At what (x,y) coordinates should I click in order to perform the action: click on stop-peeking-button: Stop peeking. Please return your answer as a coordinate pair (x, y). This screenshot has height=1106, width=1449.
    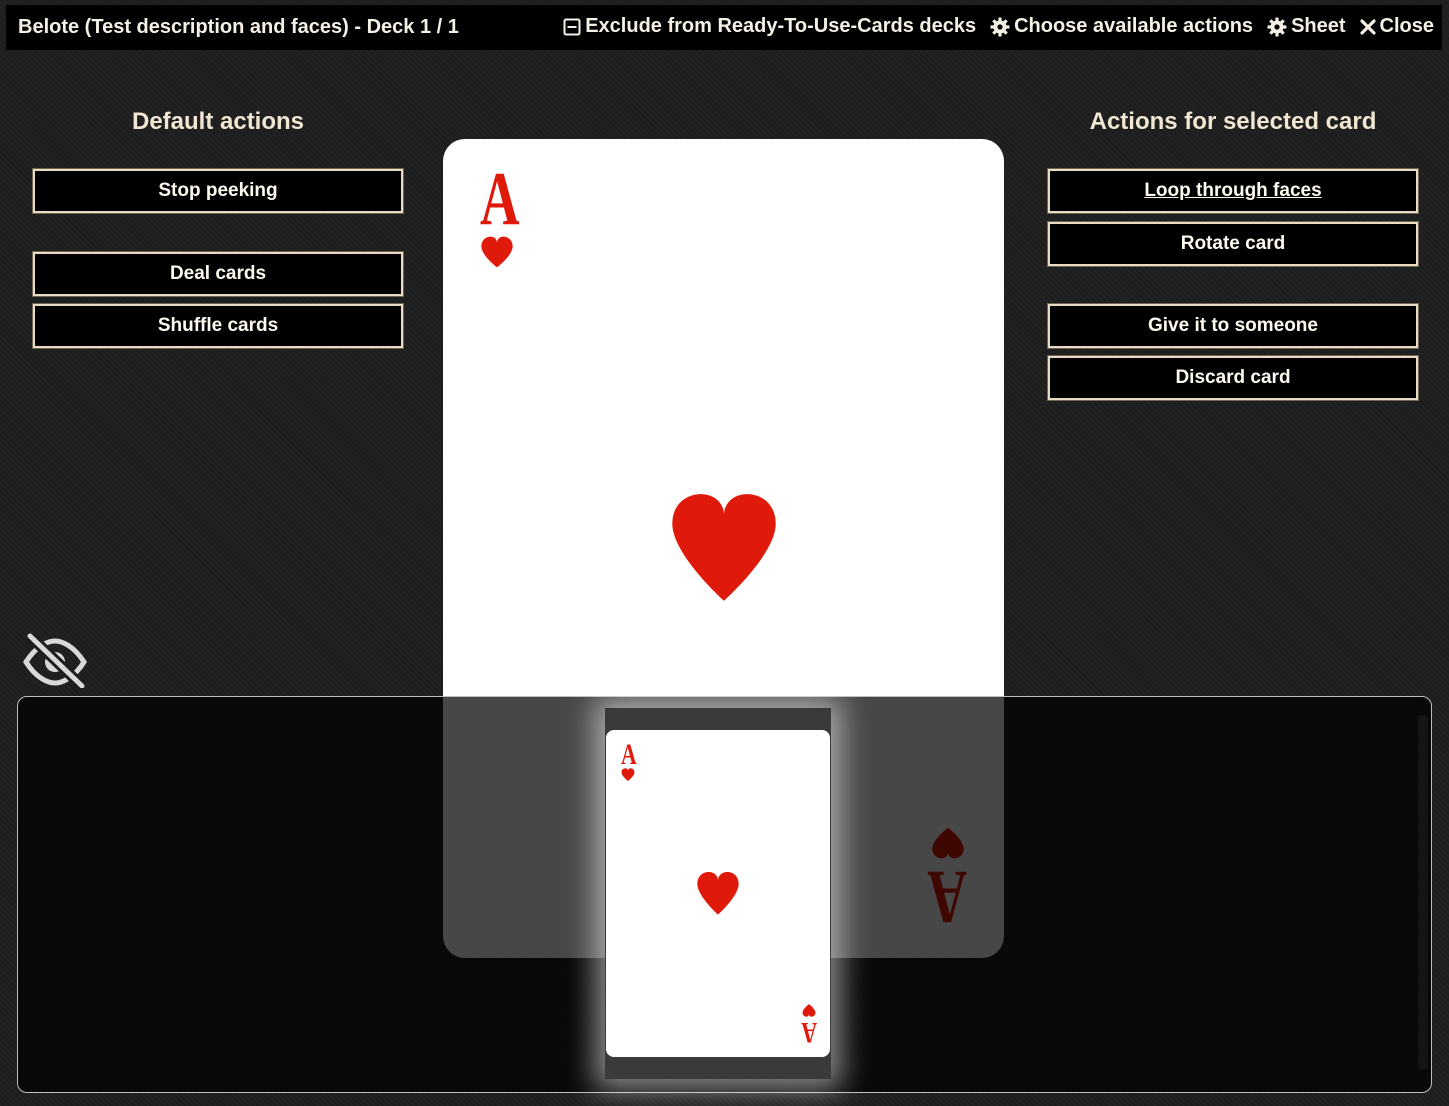
    Looking at the image, I should click on (218, 191).